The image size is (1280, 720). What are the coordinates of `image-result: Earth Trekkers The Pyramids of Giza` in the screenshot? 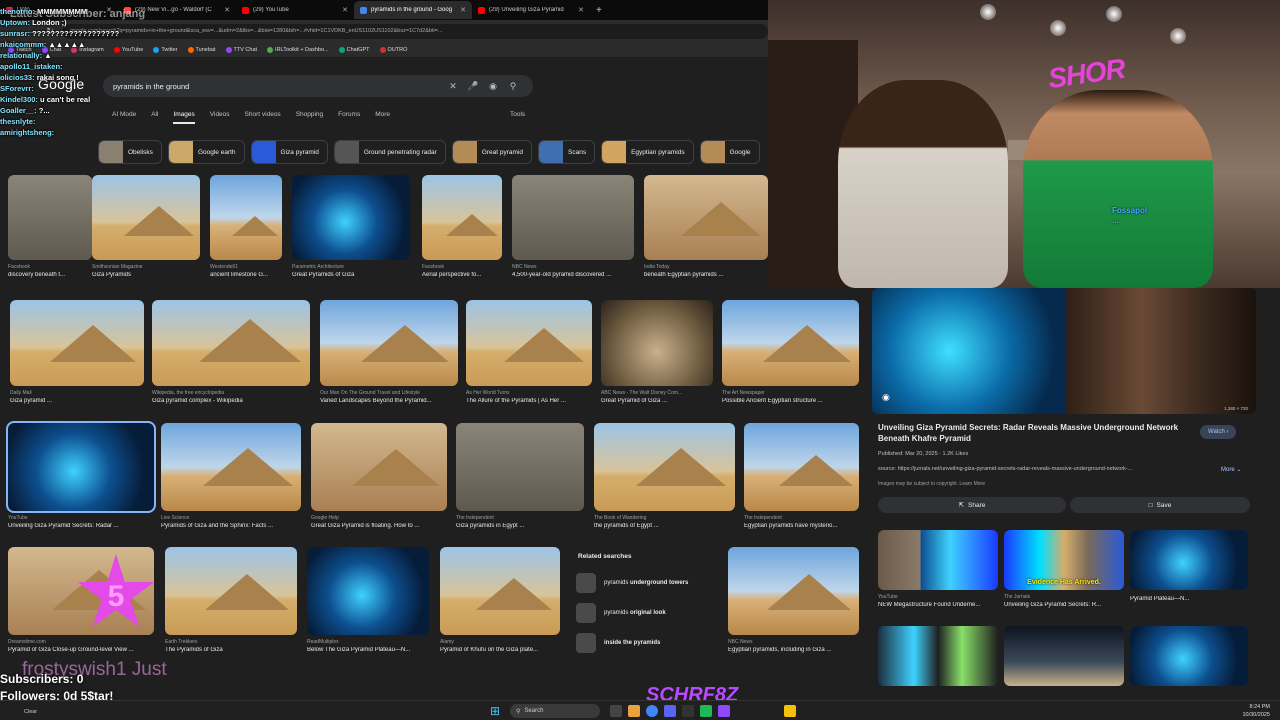 It's located at (231, 600).